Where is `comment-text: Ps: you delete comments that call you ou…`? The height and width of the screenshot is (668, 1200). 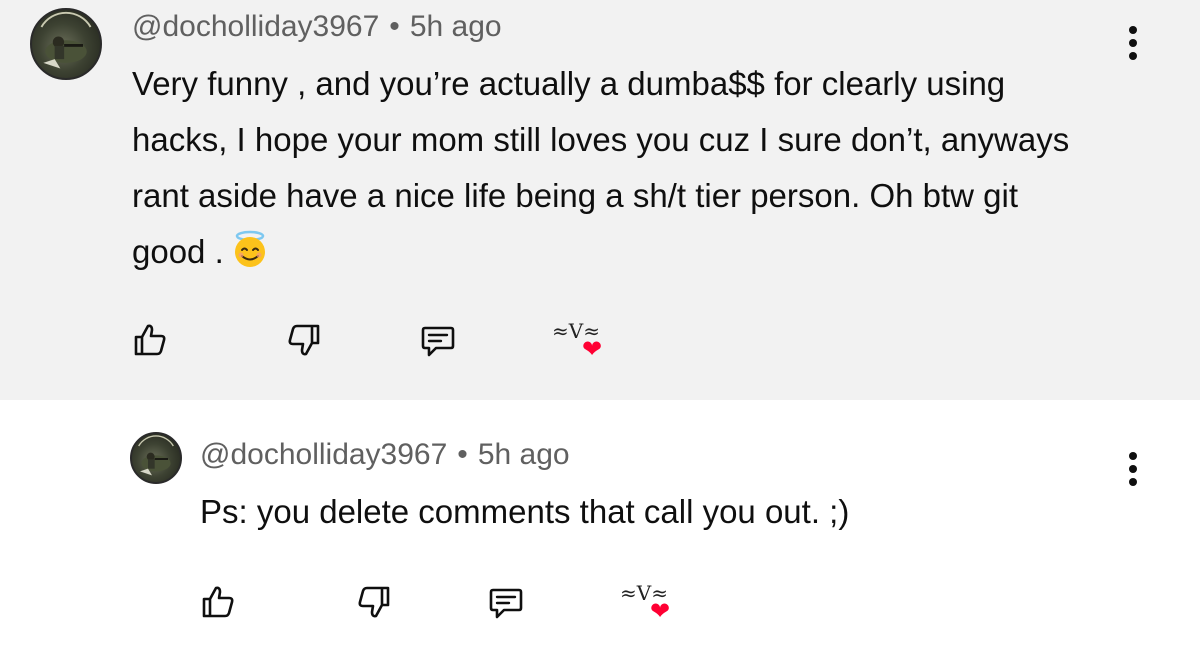
comment-text: Ps: you delete comments that call you ou… is located at coordinates (525, 511).